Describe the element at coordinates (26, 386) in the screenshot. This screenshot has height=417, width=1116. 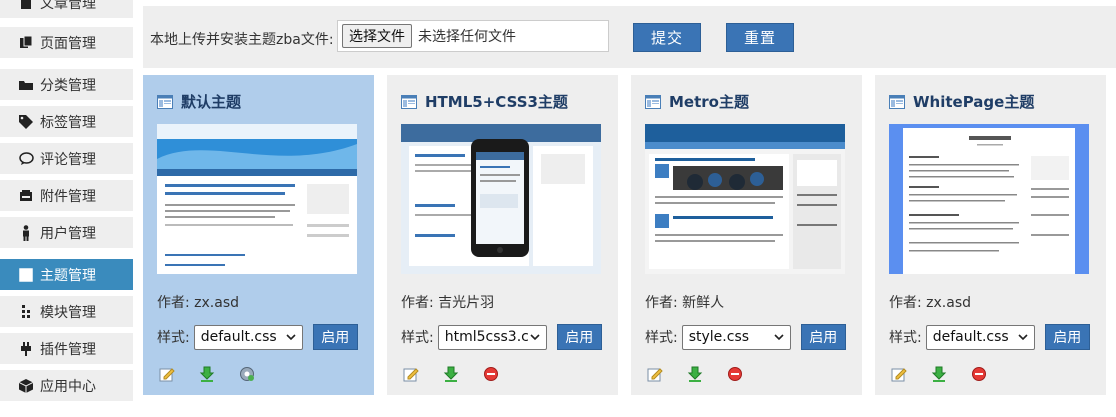
I see `app-center-icon` at that location.